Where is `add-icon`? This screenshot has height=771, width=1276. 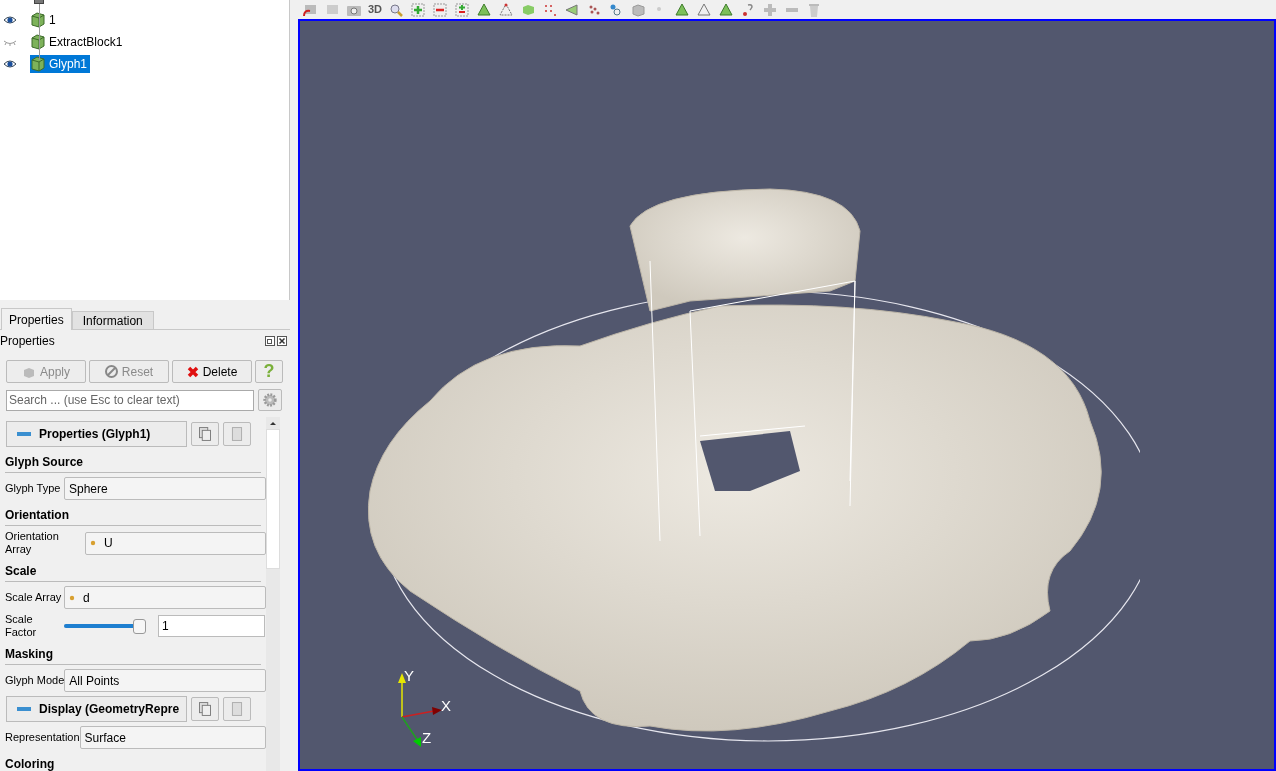 add-icon is located at coordinates (418, 9).